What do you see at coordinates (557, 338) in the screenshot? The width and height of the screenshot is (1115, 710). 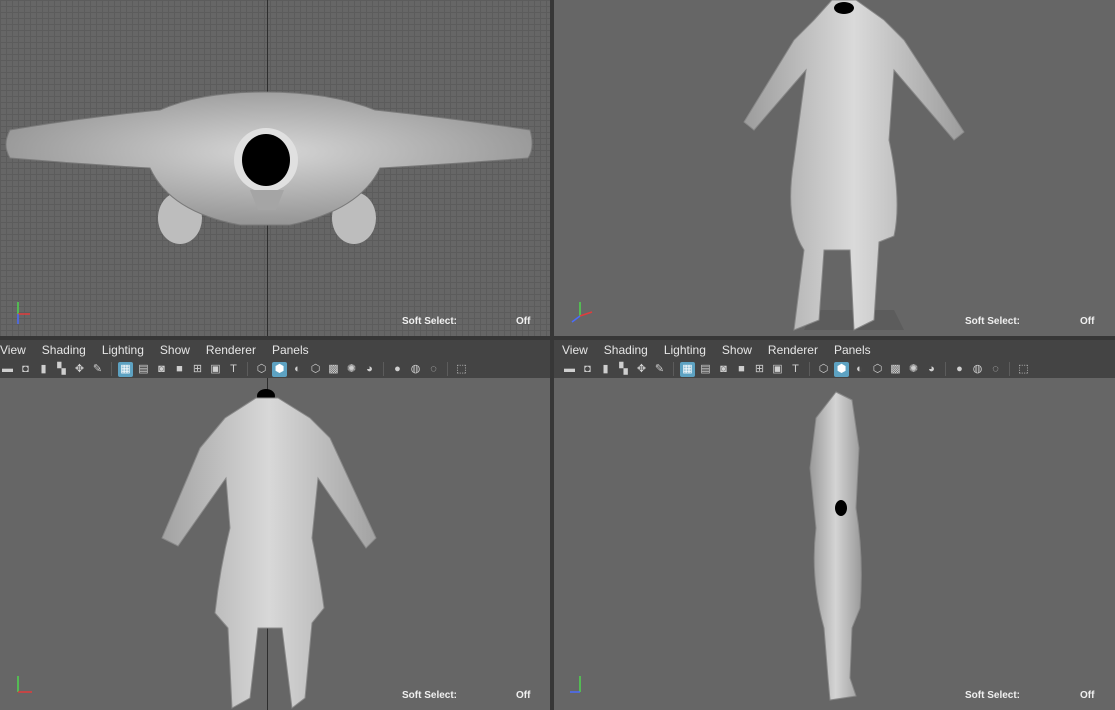 I see `pane-divider-horizontal` at bounding box center [557, 338].